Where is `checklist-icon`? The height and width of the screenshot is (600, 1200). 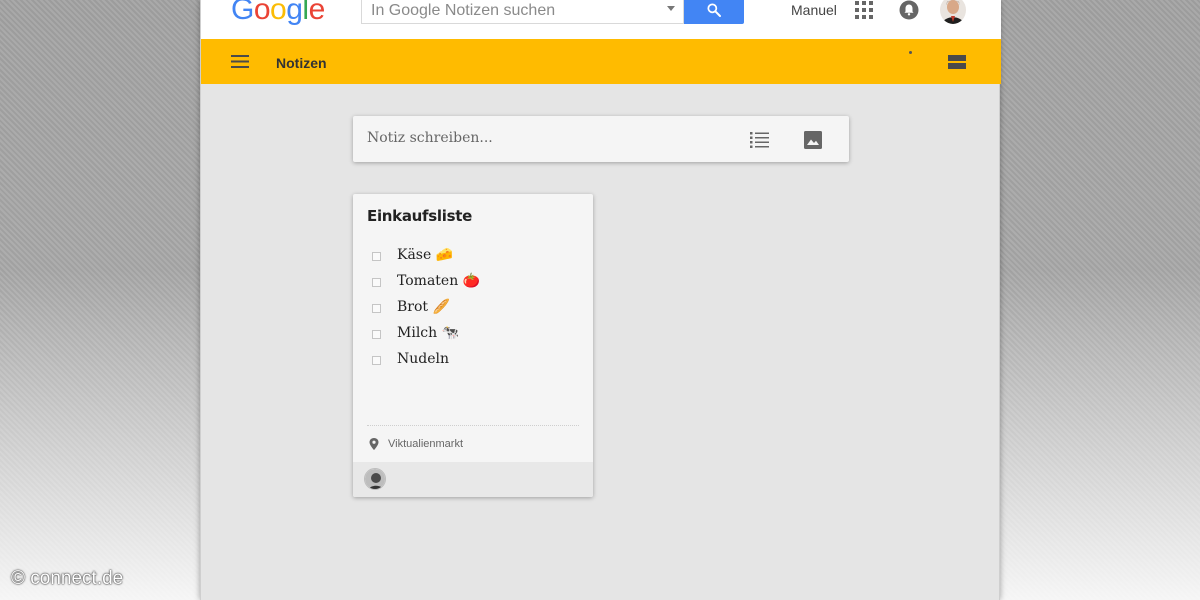 checklist-icon is located at coordinates (760, 140).